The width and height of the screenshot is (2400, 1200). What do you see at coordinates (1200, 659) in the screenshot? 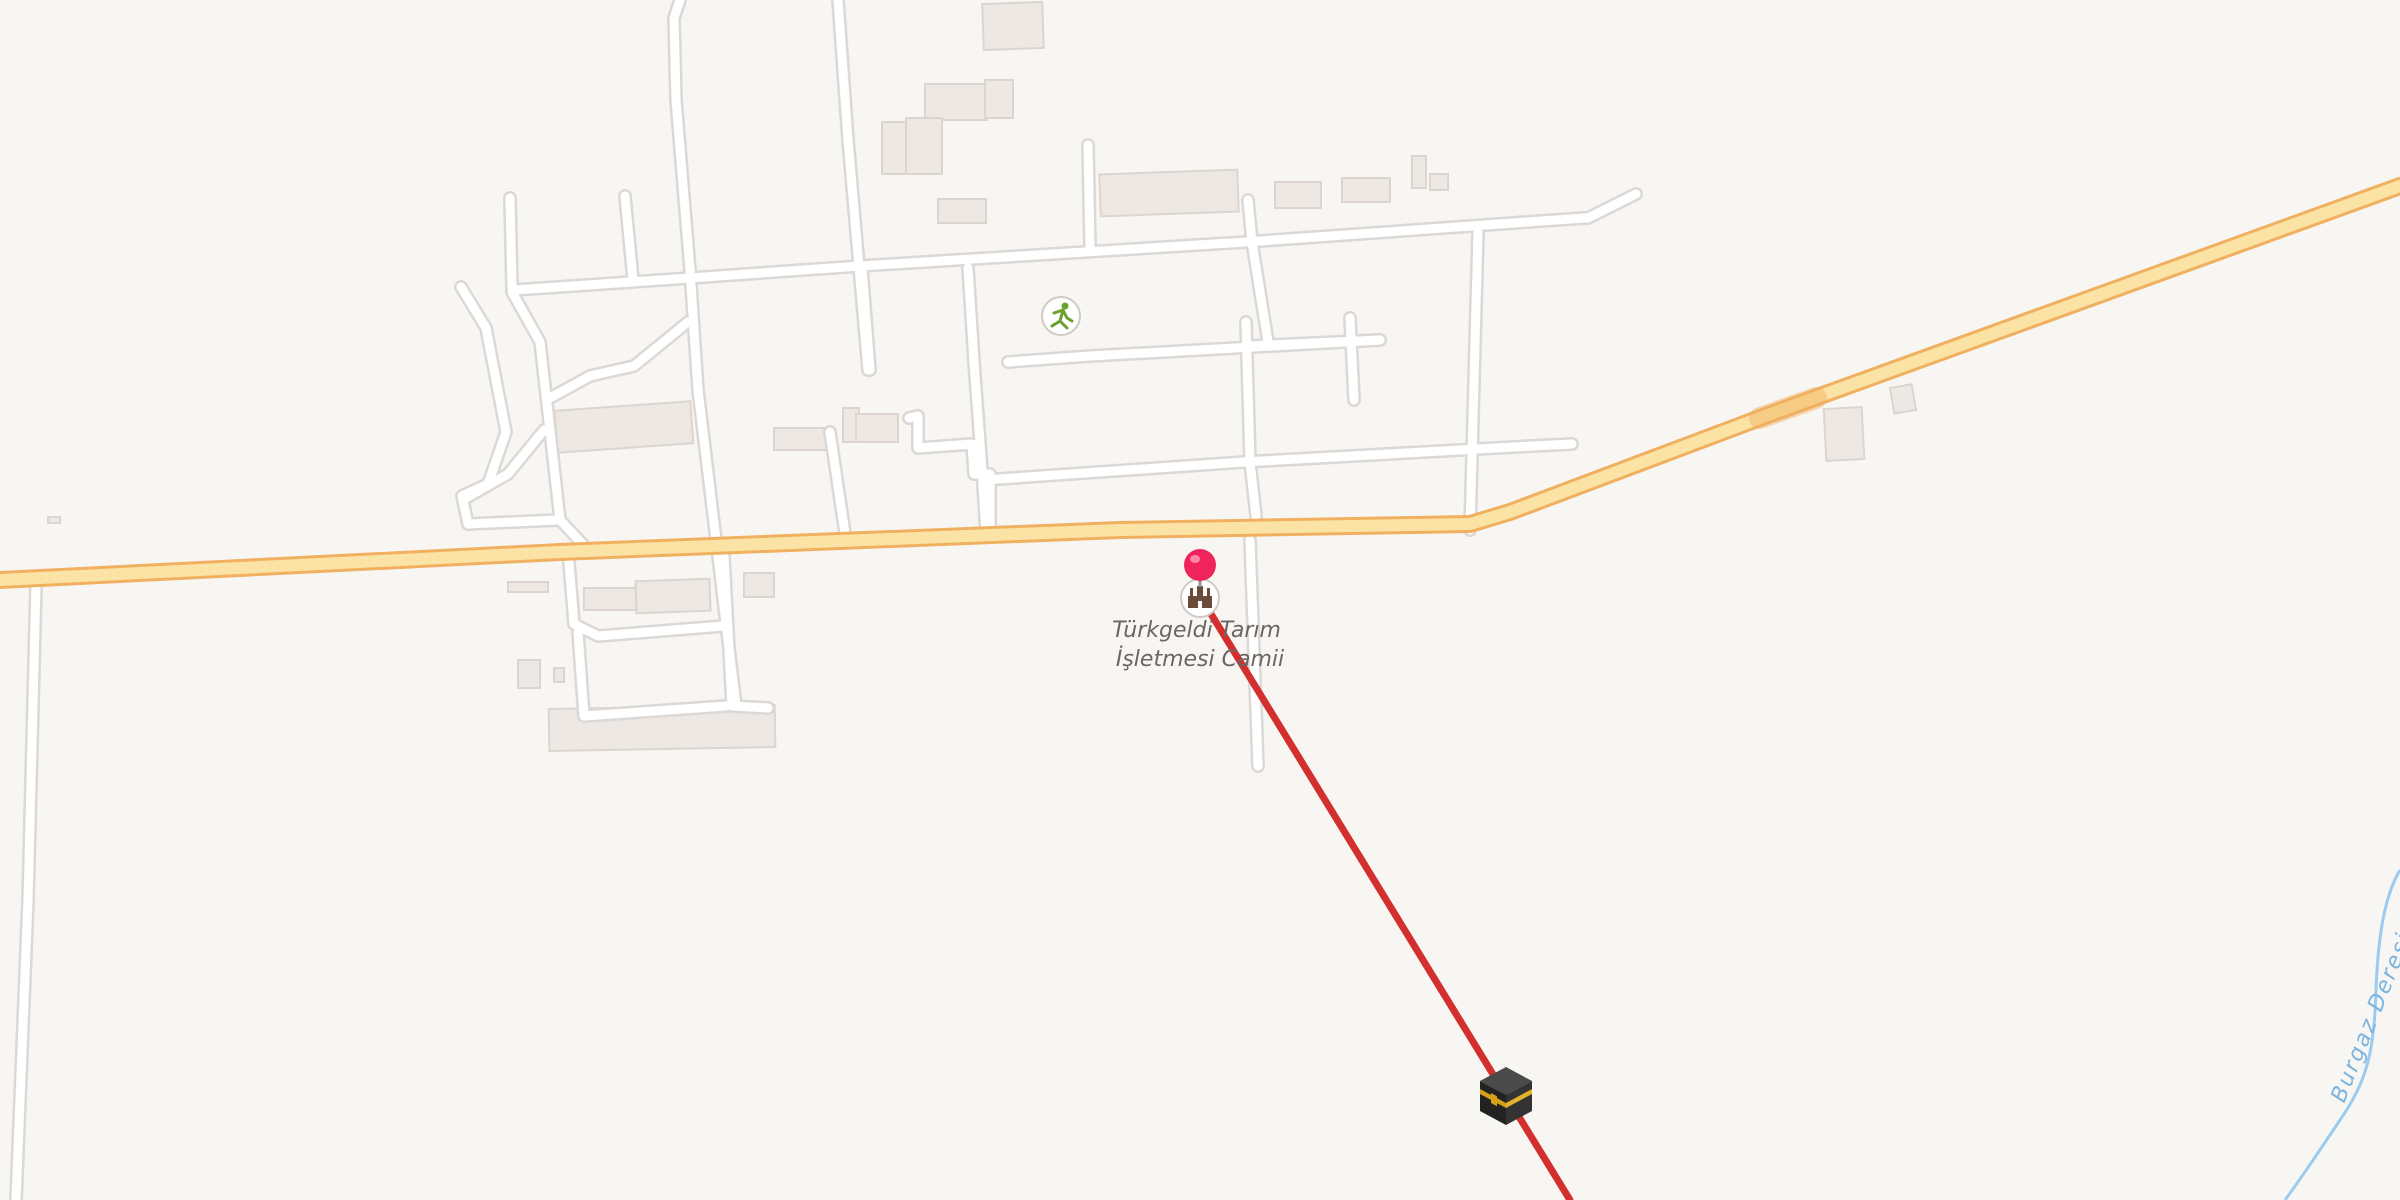
I see `poi-label-line2: İşletmesi Camii` at bounding box center [1200, 659].